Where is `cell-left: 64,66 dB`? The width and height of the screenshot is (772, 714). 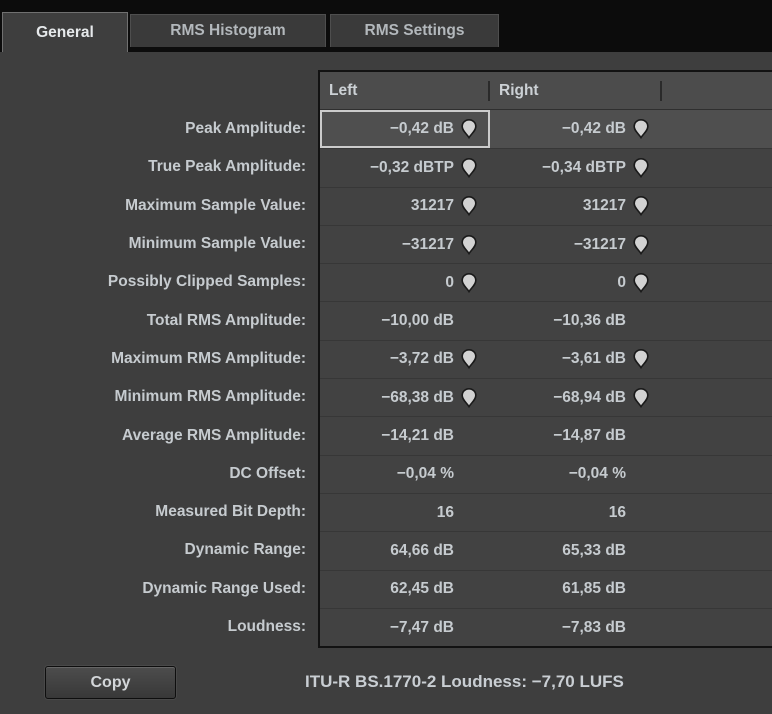 cell-left: 64,66 dB is located at coordinates (405, 550).